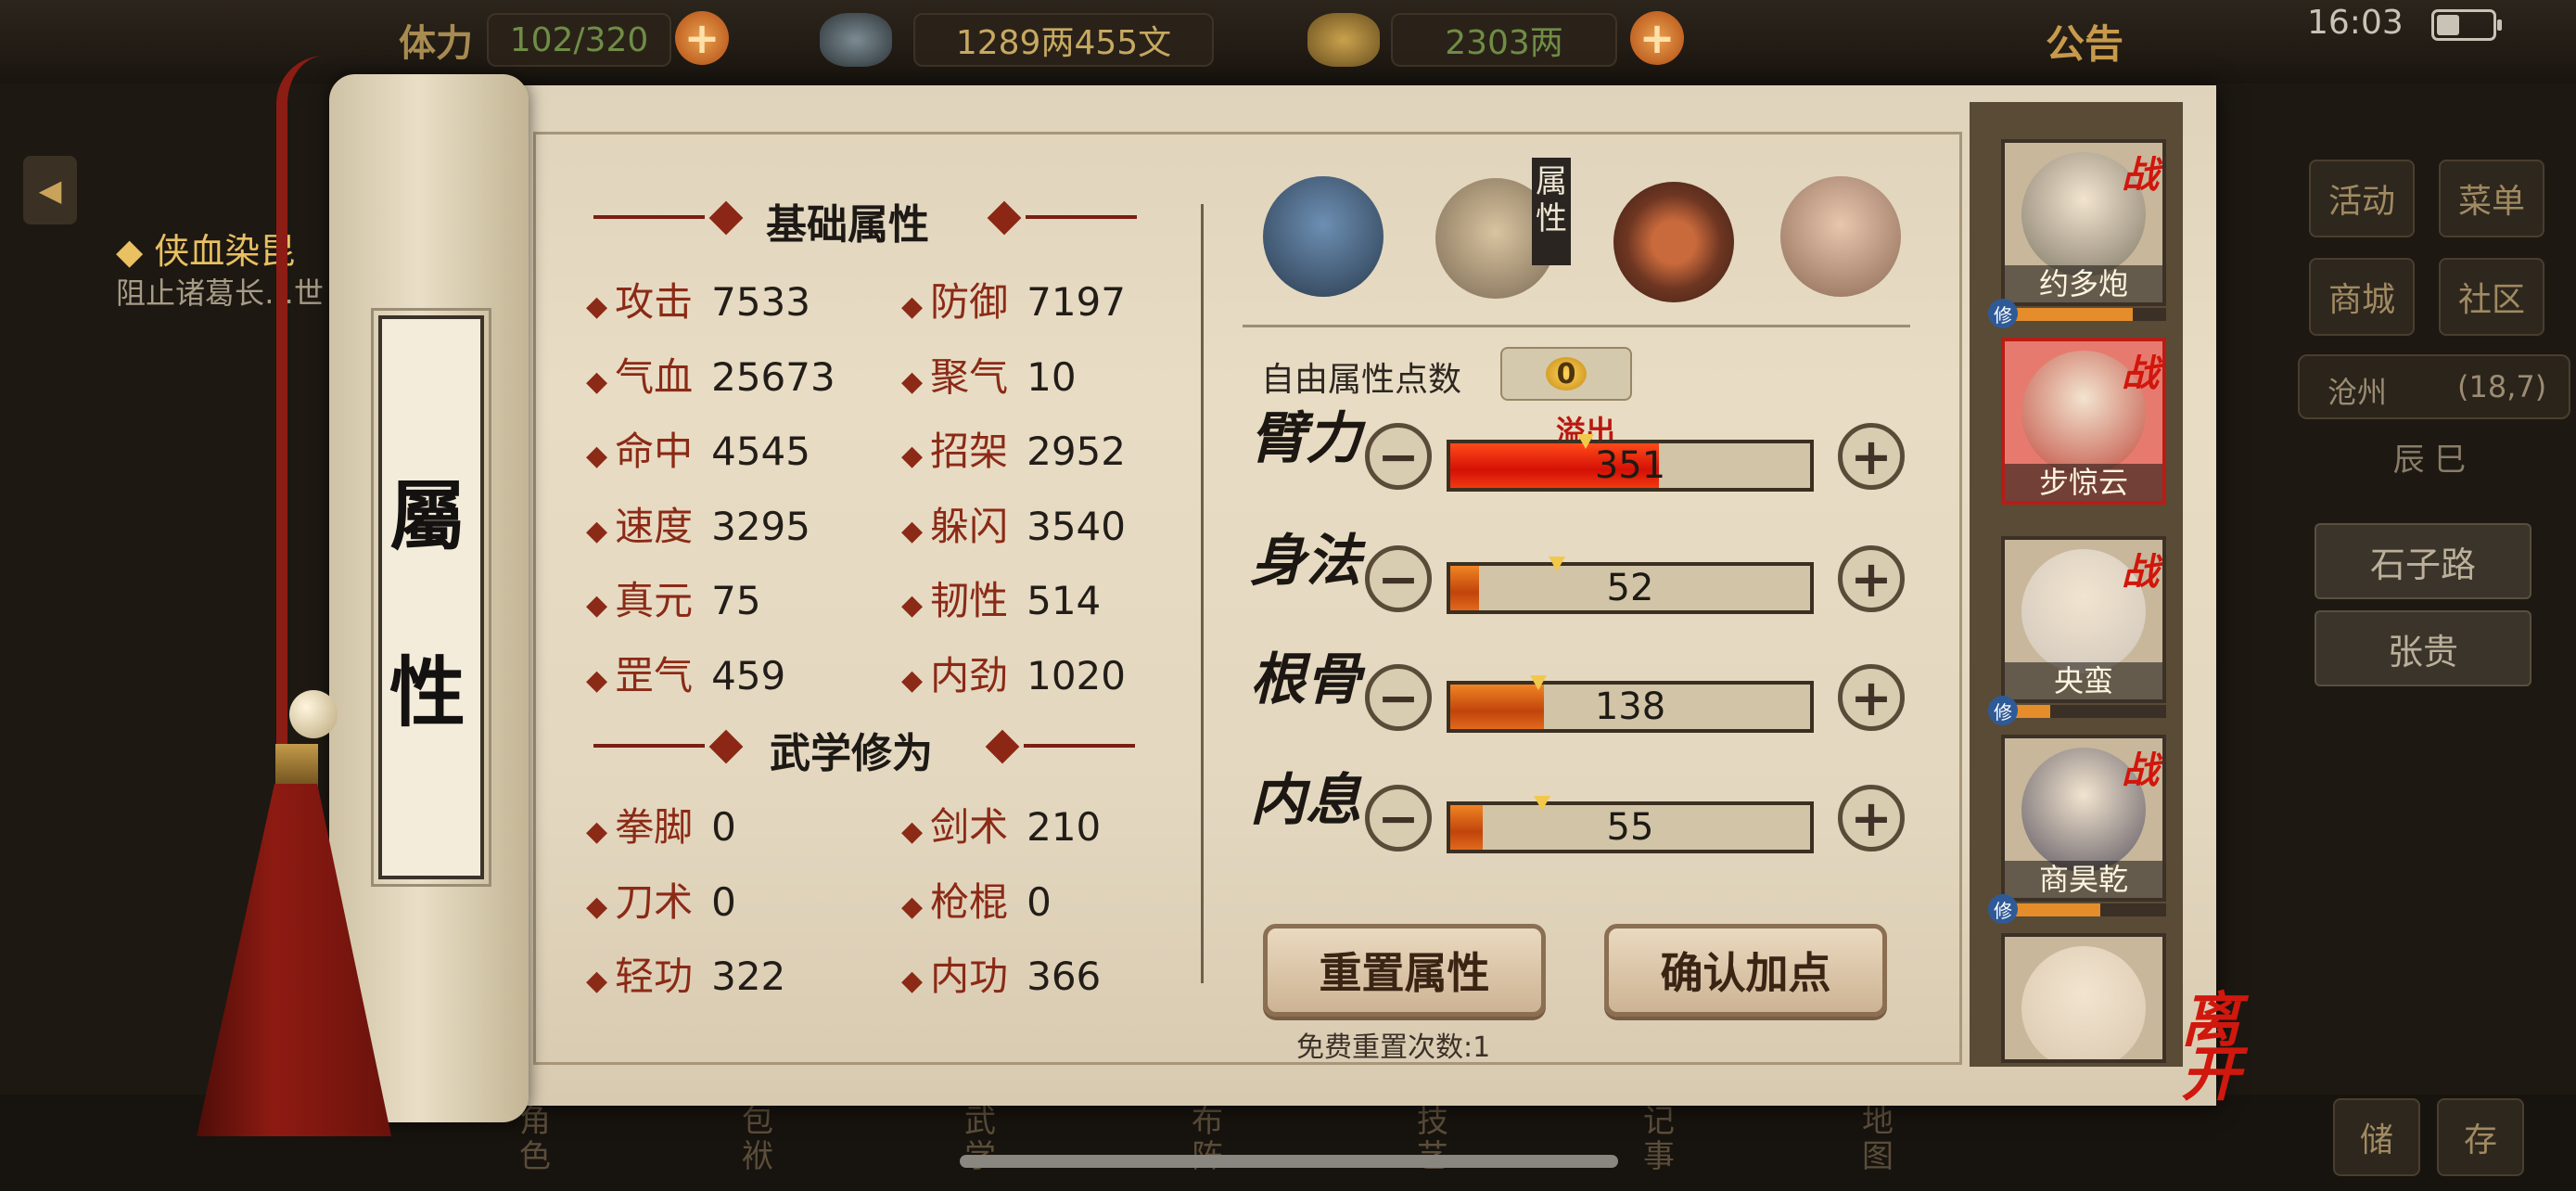  What do you see at coordinates (1840, 236) in the screenshot?
I see `meridian-body-icon` at bounding box center [1840, 236].